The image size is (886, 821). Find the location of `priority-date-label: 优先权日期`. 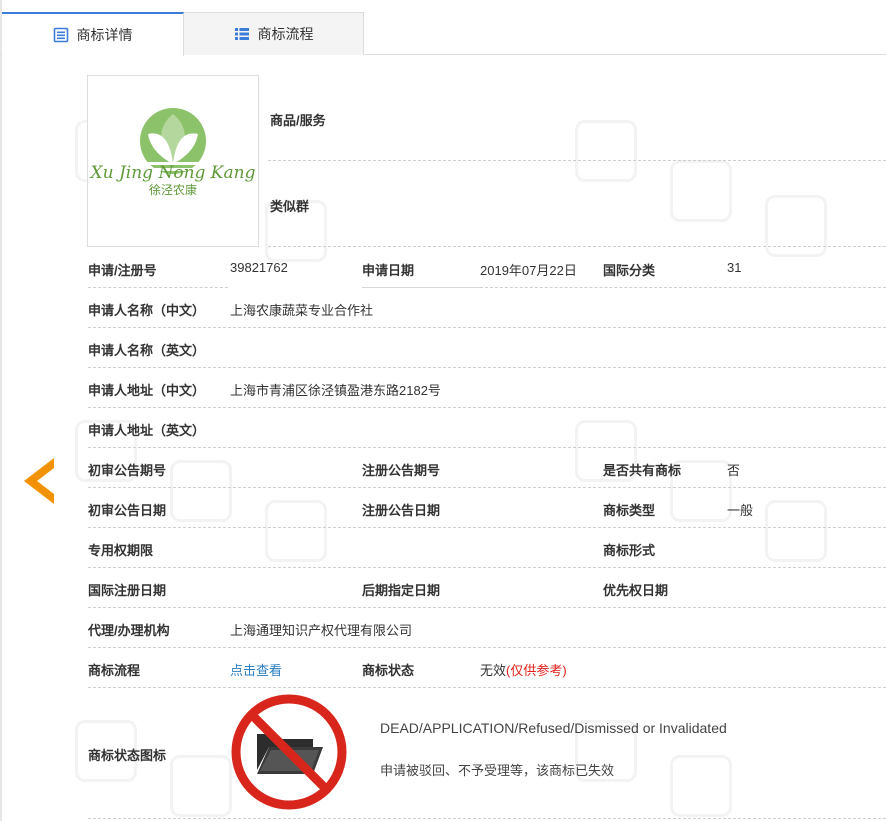

priority-date-label: 优先权日期 is located at coordinates (636, 590).